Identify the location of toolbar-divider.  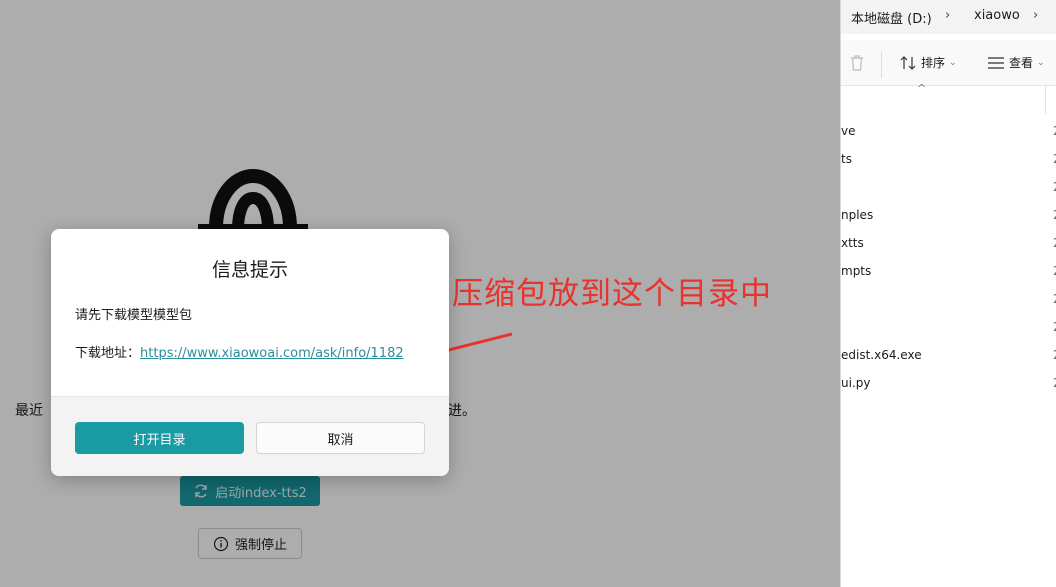
(881, 65).